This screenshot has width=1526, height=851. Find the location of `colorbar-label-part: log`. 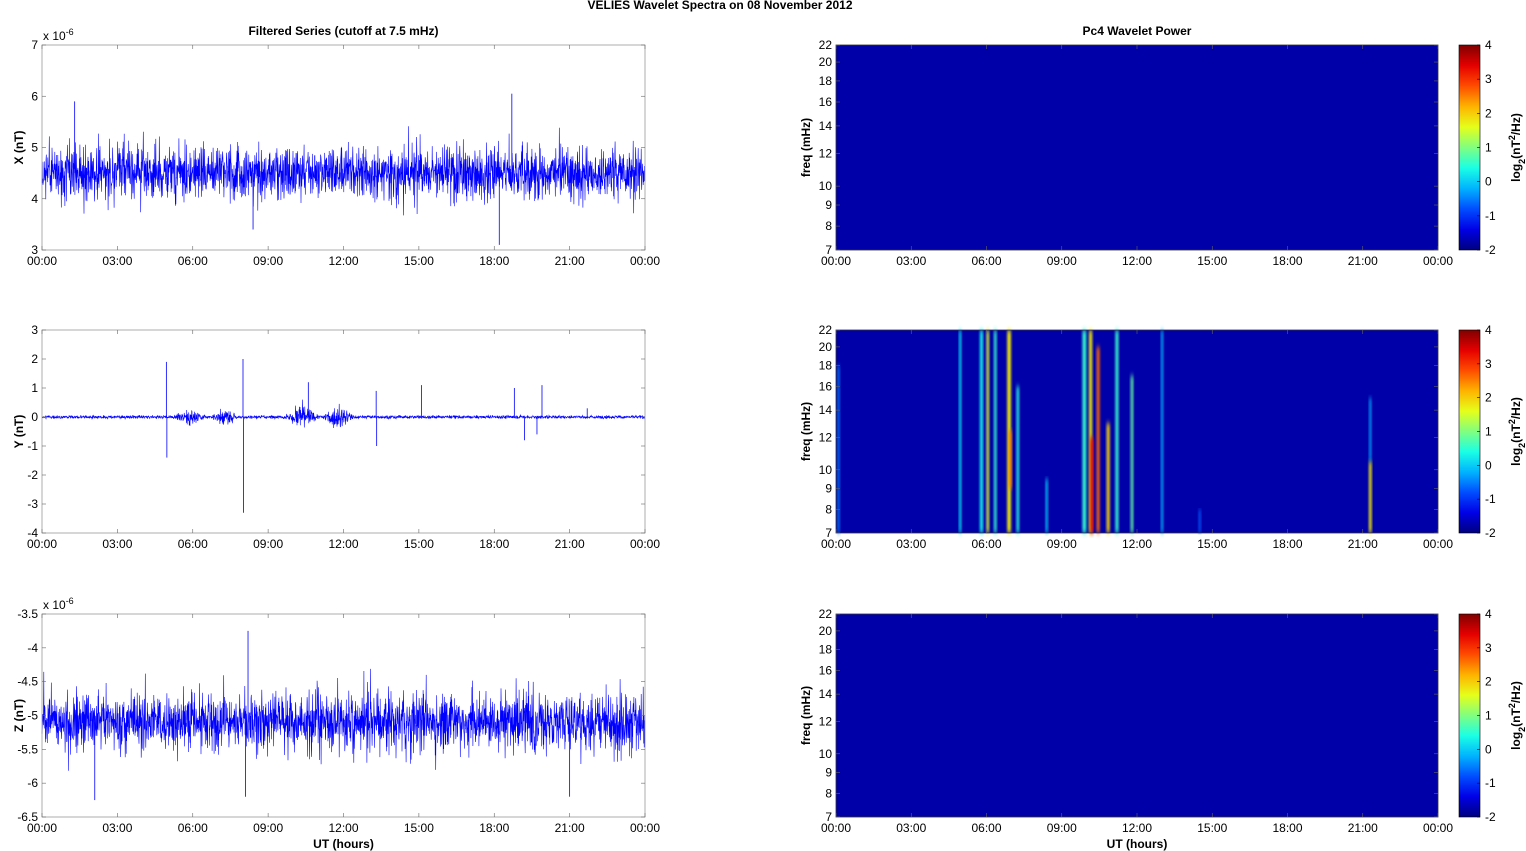

colorbar-label-part: log is located at coordinates (1516, 173).